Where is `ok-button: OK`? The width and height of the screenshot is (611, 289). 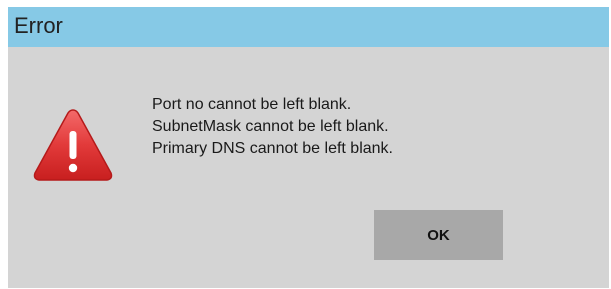 ok-button: OK is located at coordinates (438, 235).